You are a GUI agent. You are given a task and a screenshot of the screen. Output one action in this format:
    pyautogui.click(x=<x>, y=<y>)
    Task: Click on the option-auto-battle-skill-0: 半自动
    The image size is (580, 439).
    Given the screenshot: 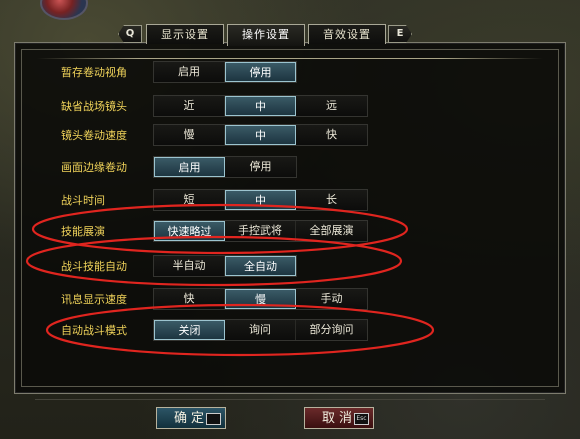 What is the action you would take?
    pyautogui.click(x=189, y=266)
    